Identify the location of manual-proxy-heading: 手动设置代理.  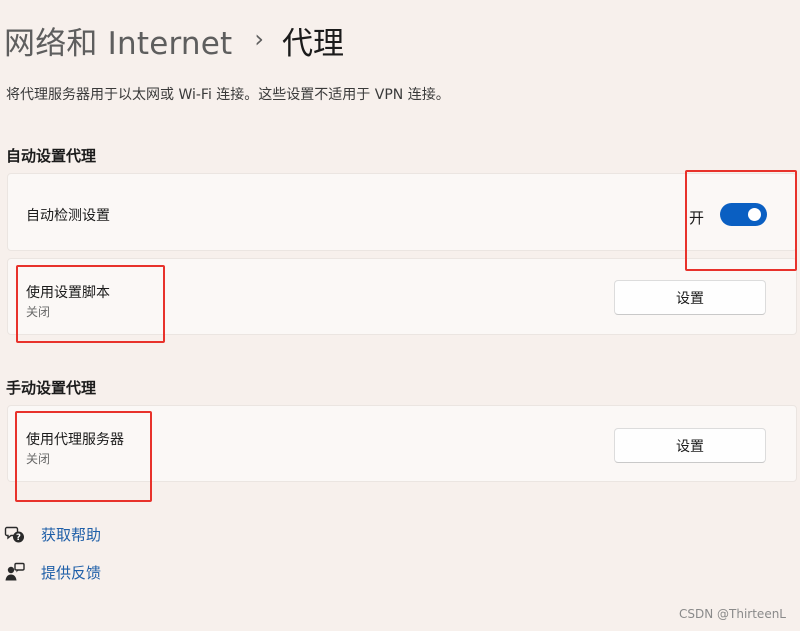
(51, 388).